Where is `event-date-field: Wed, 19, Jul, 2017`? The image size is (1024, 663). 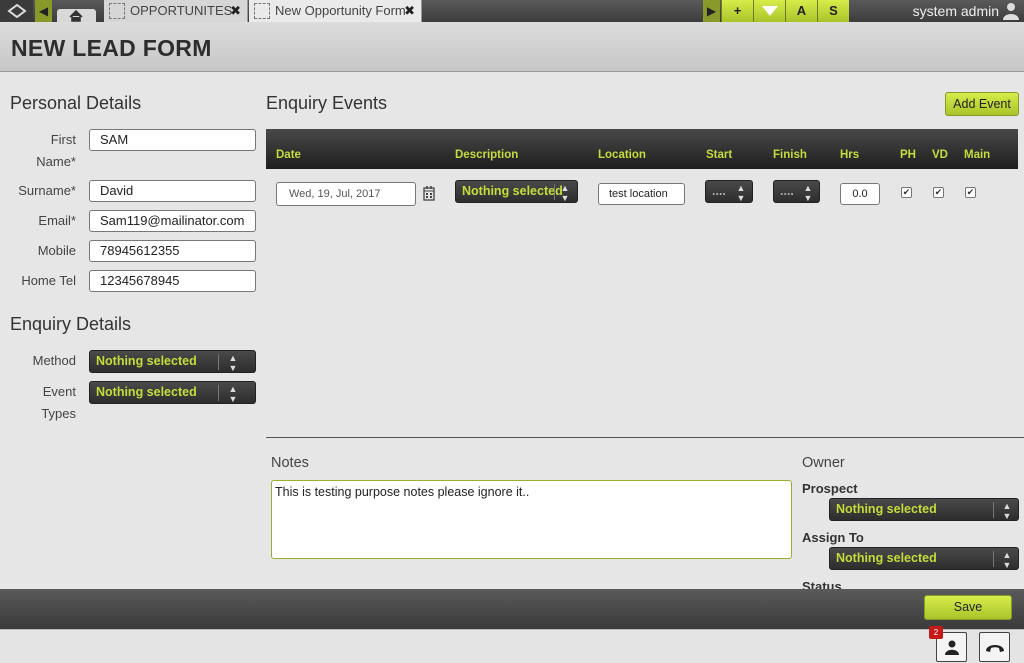
event-date-field: Wed, 19, Jul, 2017 is located at coordinates (346, 194).